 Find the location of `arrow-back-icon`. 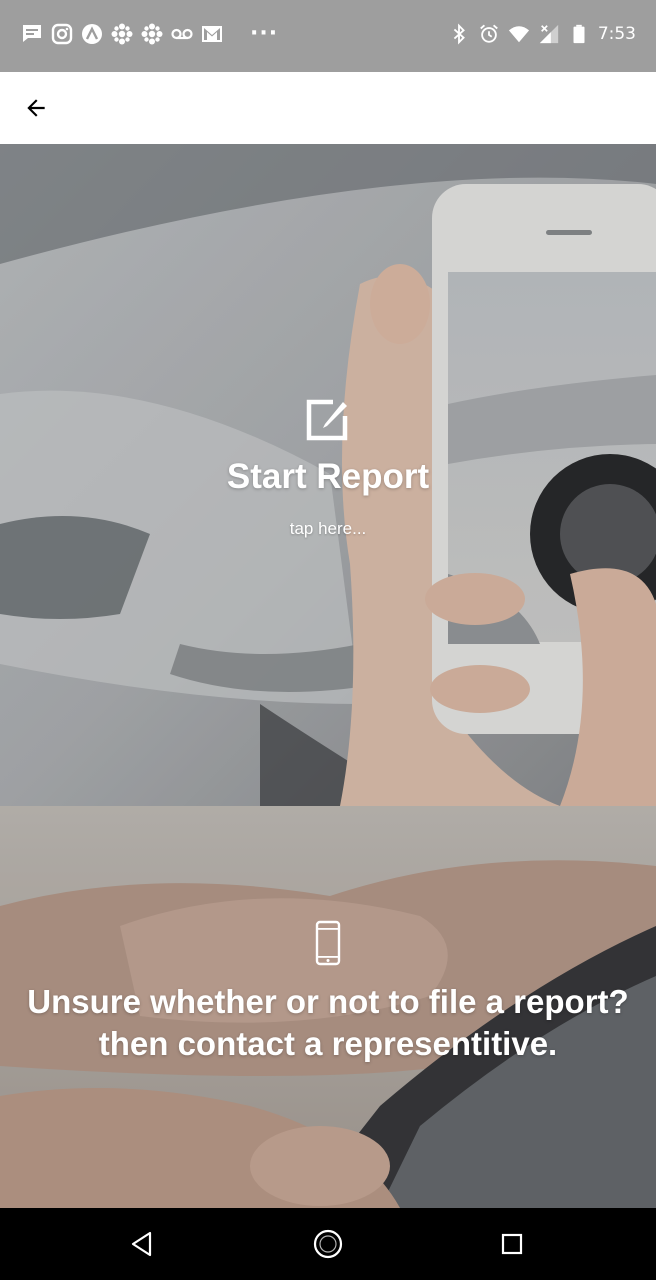

arrow-back-icon is located at coordinates (36, 108).